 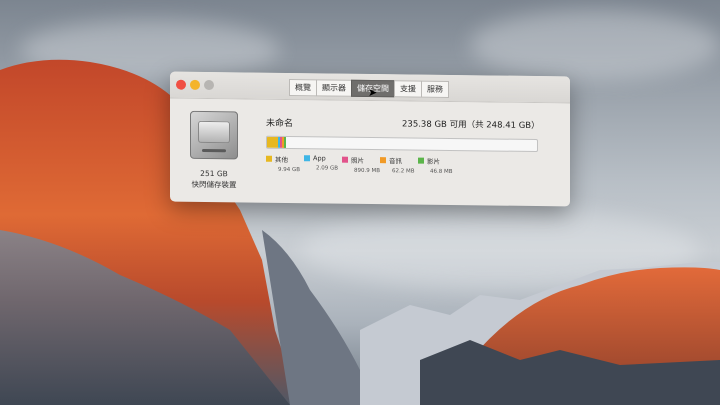 What do you see at coordinates (471, 125) in the screenshot?
I see `available-space: 235.38 GB 可用（共 248.41 GB）` at bounding box center [471, 125].